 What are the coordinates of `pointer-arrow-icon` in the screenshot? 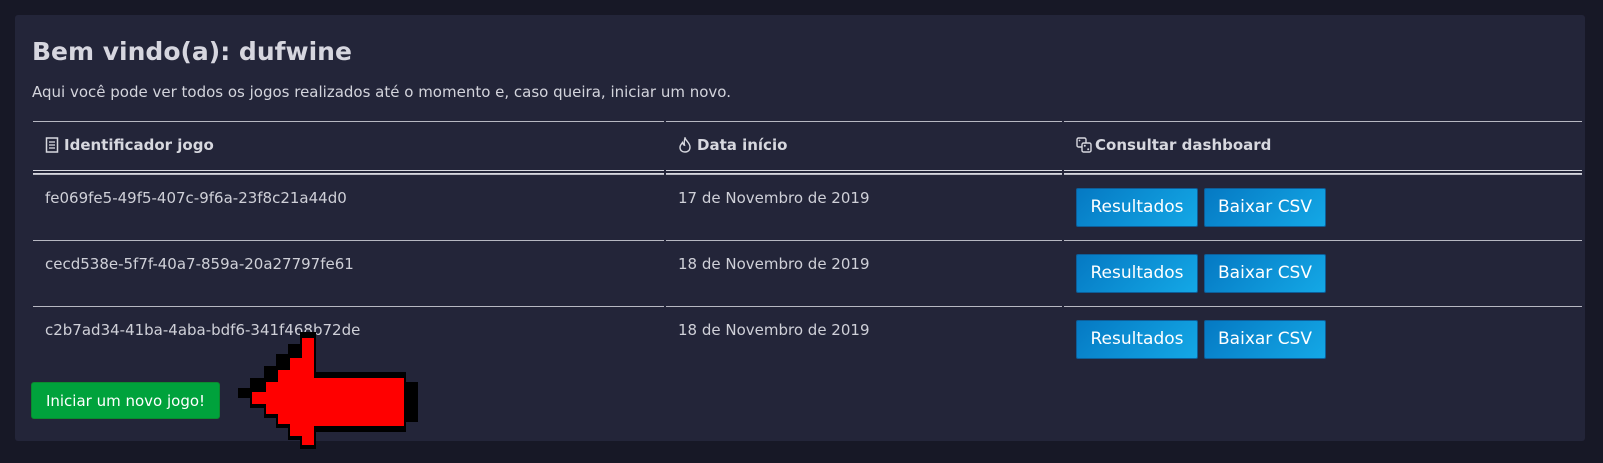 It's located at (328, 397).